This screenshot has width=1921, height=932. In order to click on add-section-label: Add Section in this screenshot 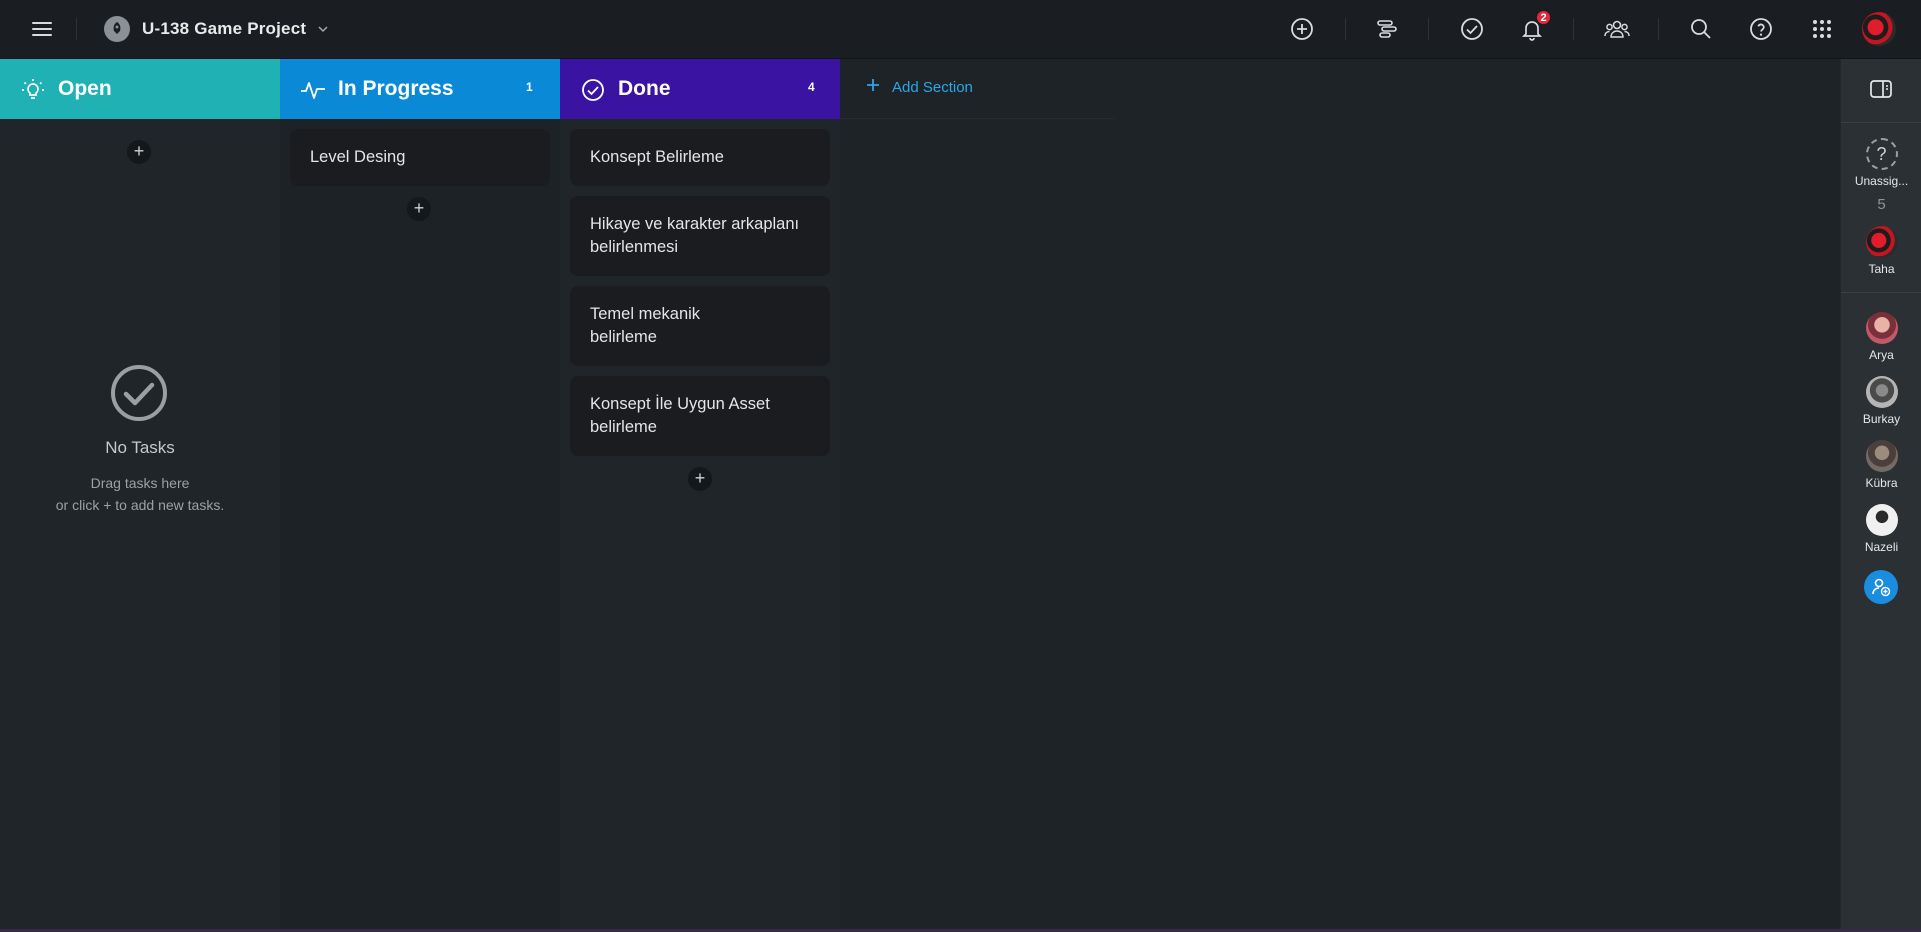, I will do `click(932, 87)`.